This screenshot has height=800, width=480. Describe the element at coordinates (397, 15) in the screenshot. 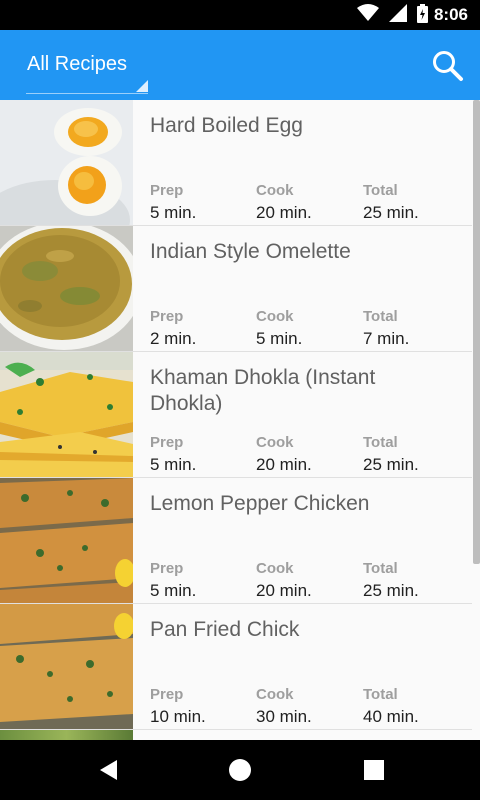

I see `signal-icon` at that location.